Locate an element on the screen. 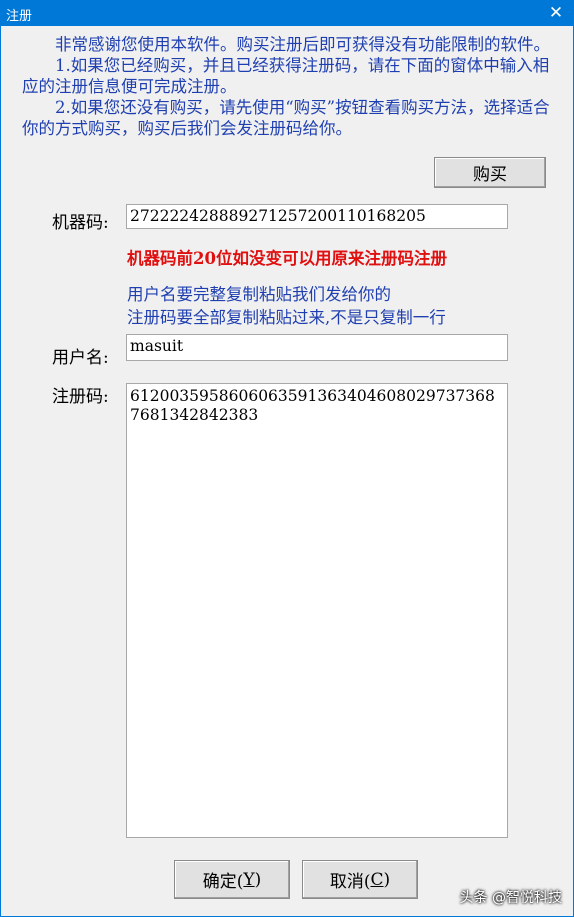 The height and width of the screenshot is (917, 574). window-title: 注册 is located at coordinates (19, 16).